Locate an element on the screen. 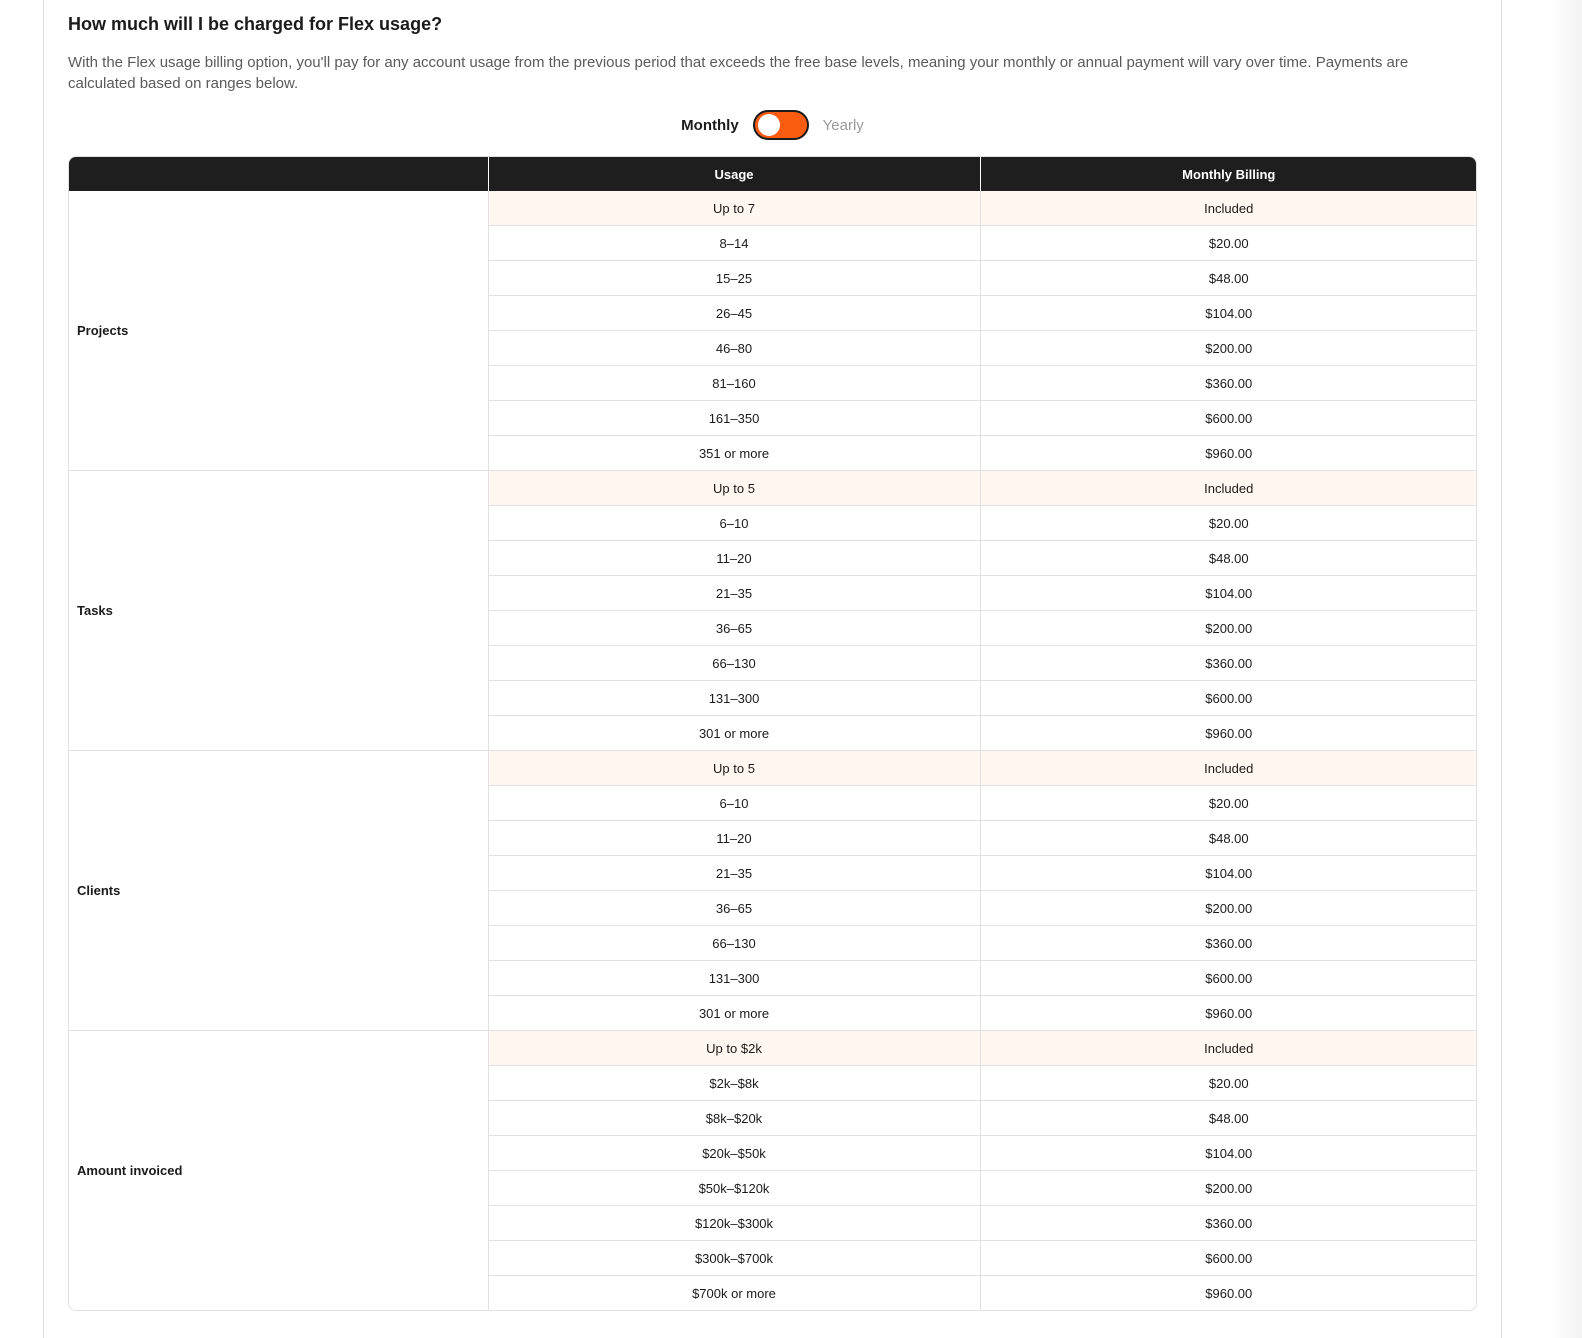  panel-left-border is located at coordinates (43, 669).